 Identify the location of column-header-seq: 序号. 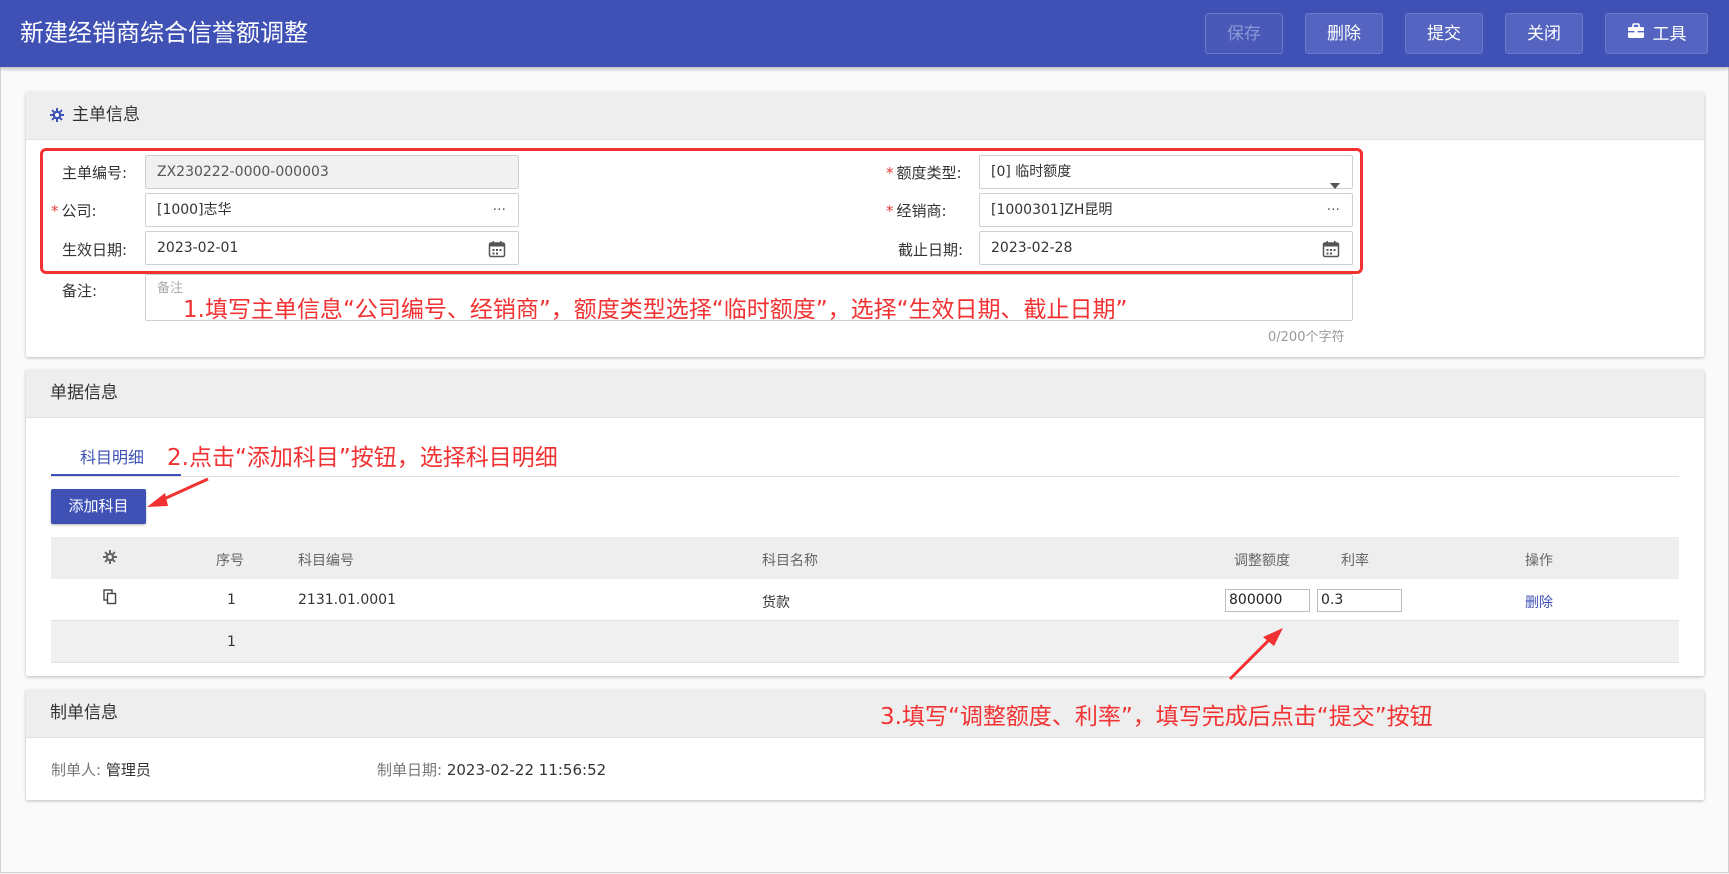
(230, 561).